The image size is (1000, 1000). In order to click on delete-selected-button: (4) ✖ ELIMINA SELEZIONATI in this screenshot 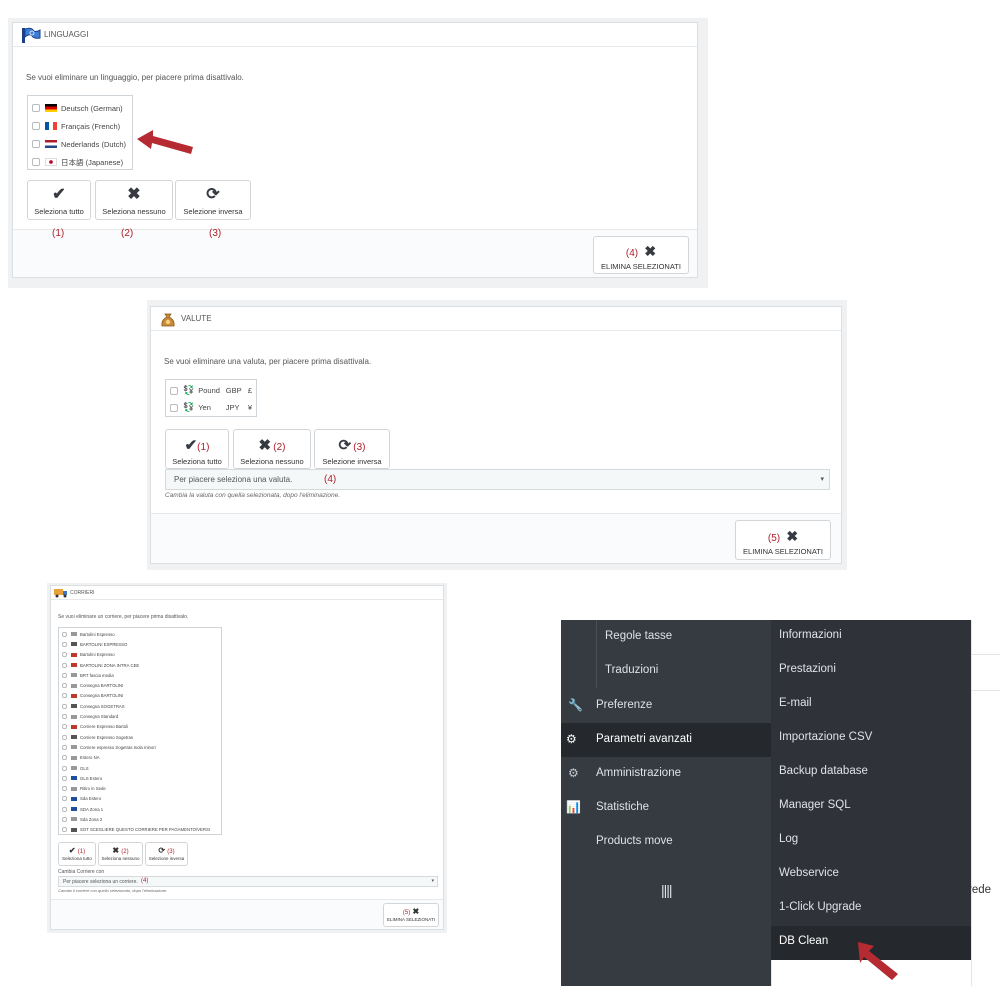, I will do `click(641, 255)`.